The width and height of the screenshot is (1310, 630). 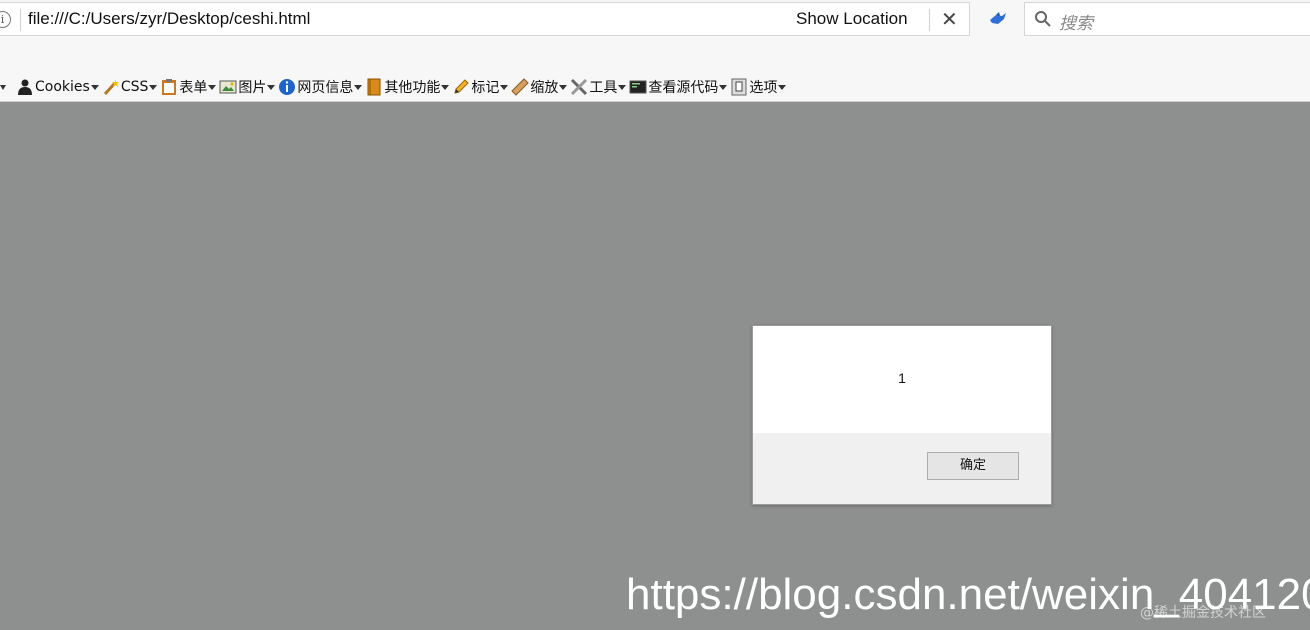 I want to click on toolbar-item-label: 标记, so click(x=485, y=88).